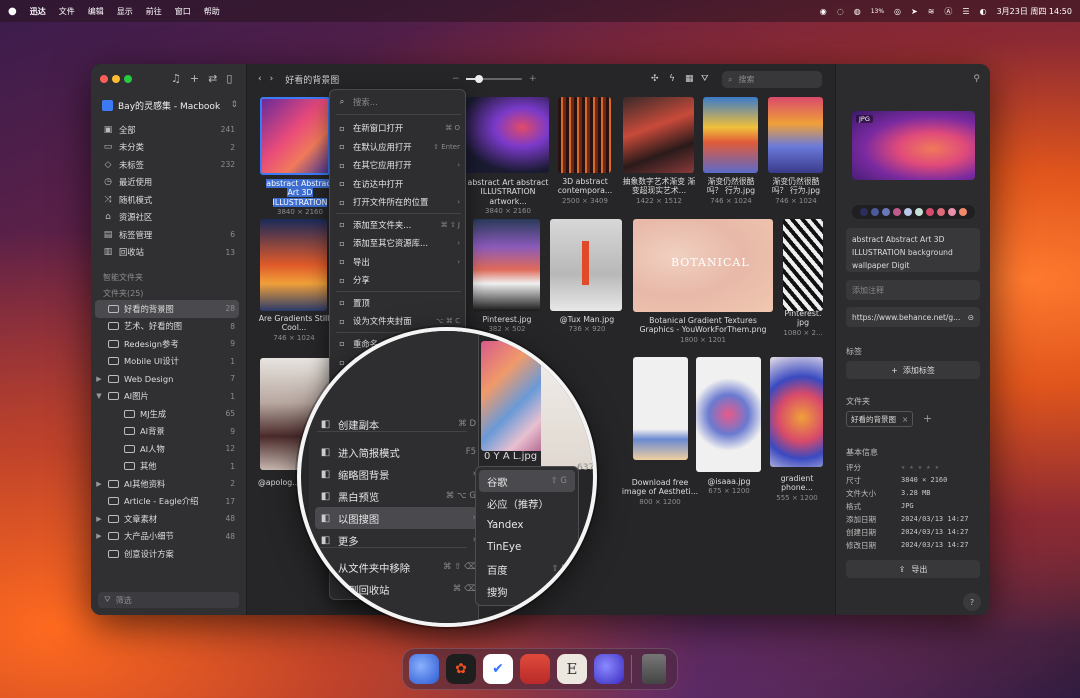  What do you see at coordinates (397, 496) in the screenshot?
I see `lens-menu-item: ◧ 黑白预览 ⌘ ⌥ G` at bounding box center [397, 496].